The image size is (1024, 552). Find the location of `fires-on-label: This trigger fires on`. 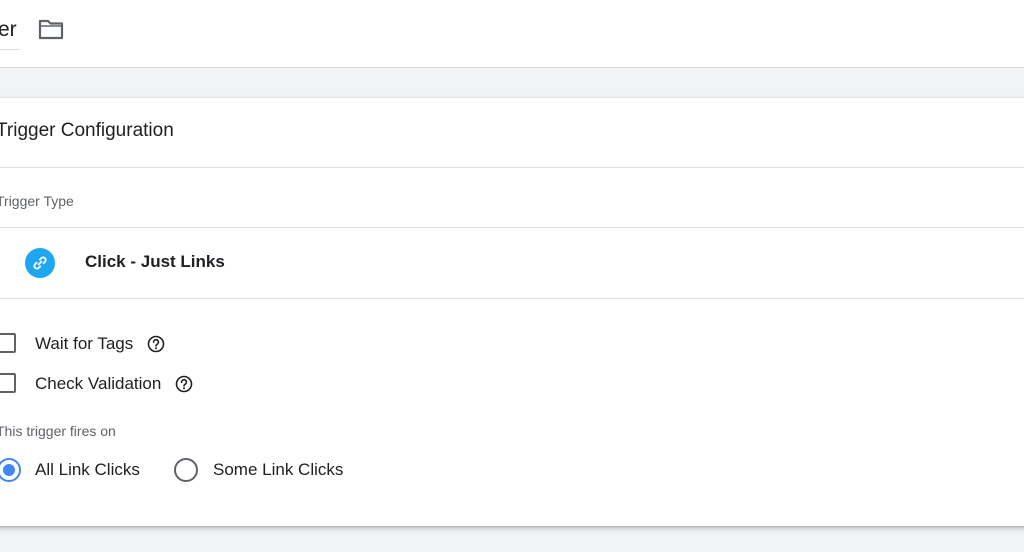

fires-on-label: This trigger fires on is located at coordinates (58, 431).